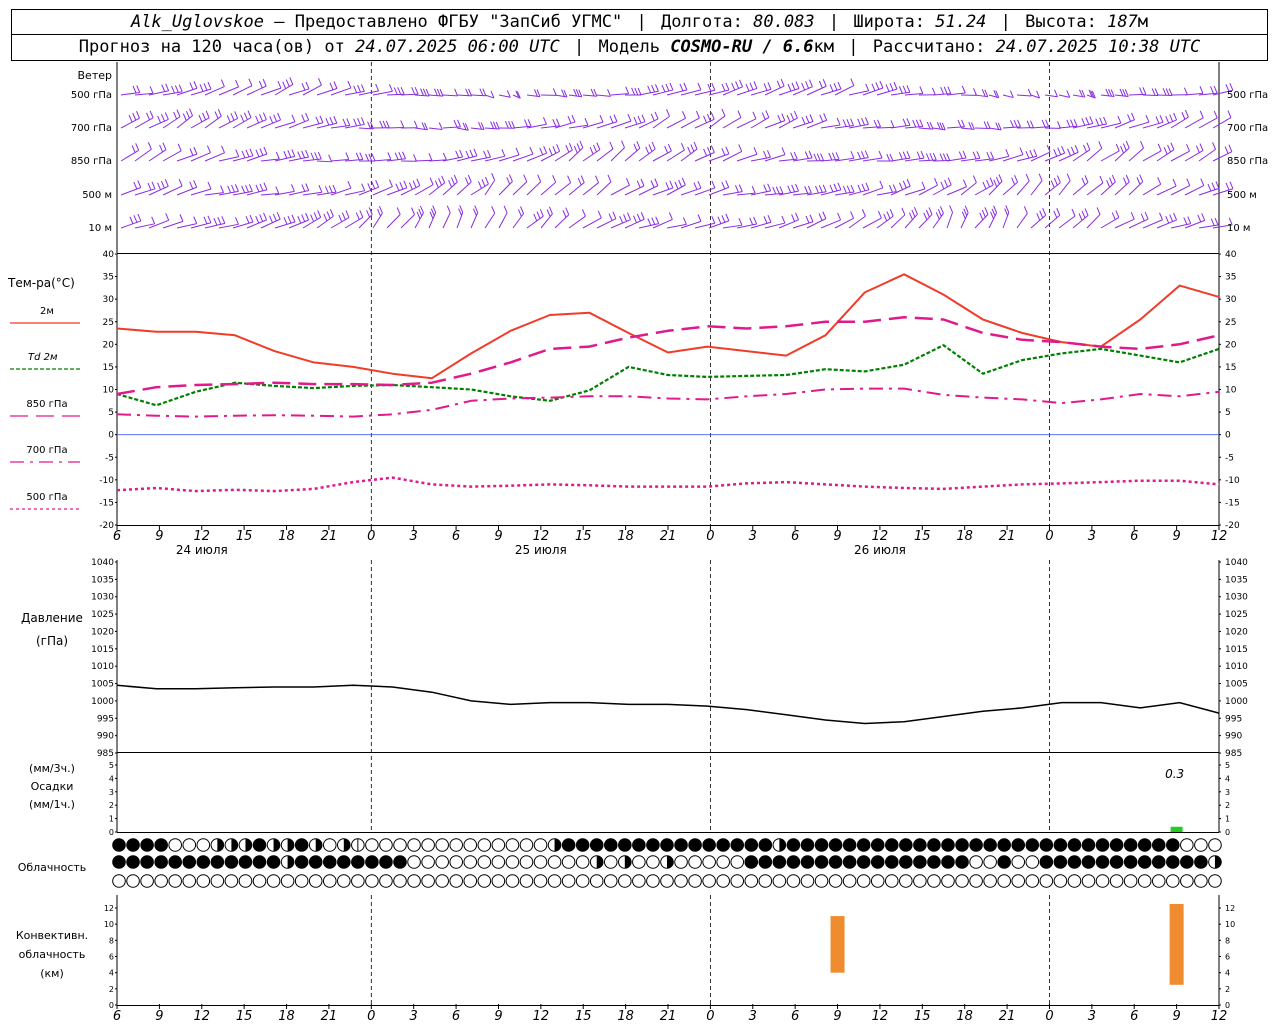 Image resolution: width=1280 pixels, height=1024 pixels. What do you see at coordinates (111, 805) in the screenshot?
I see `precip-tick-left: 2` at bounding box center [111, 805].